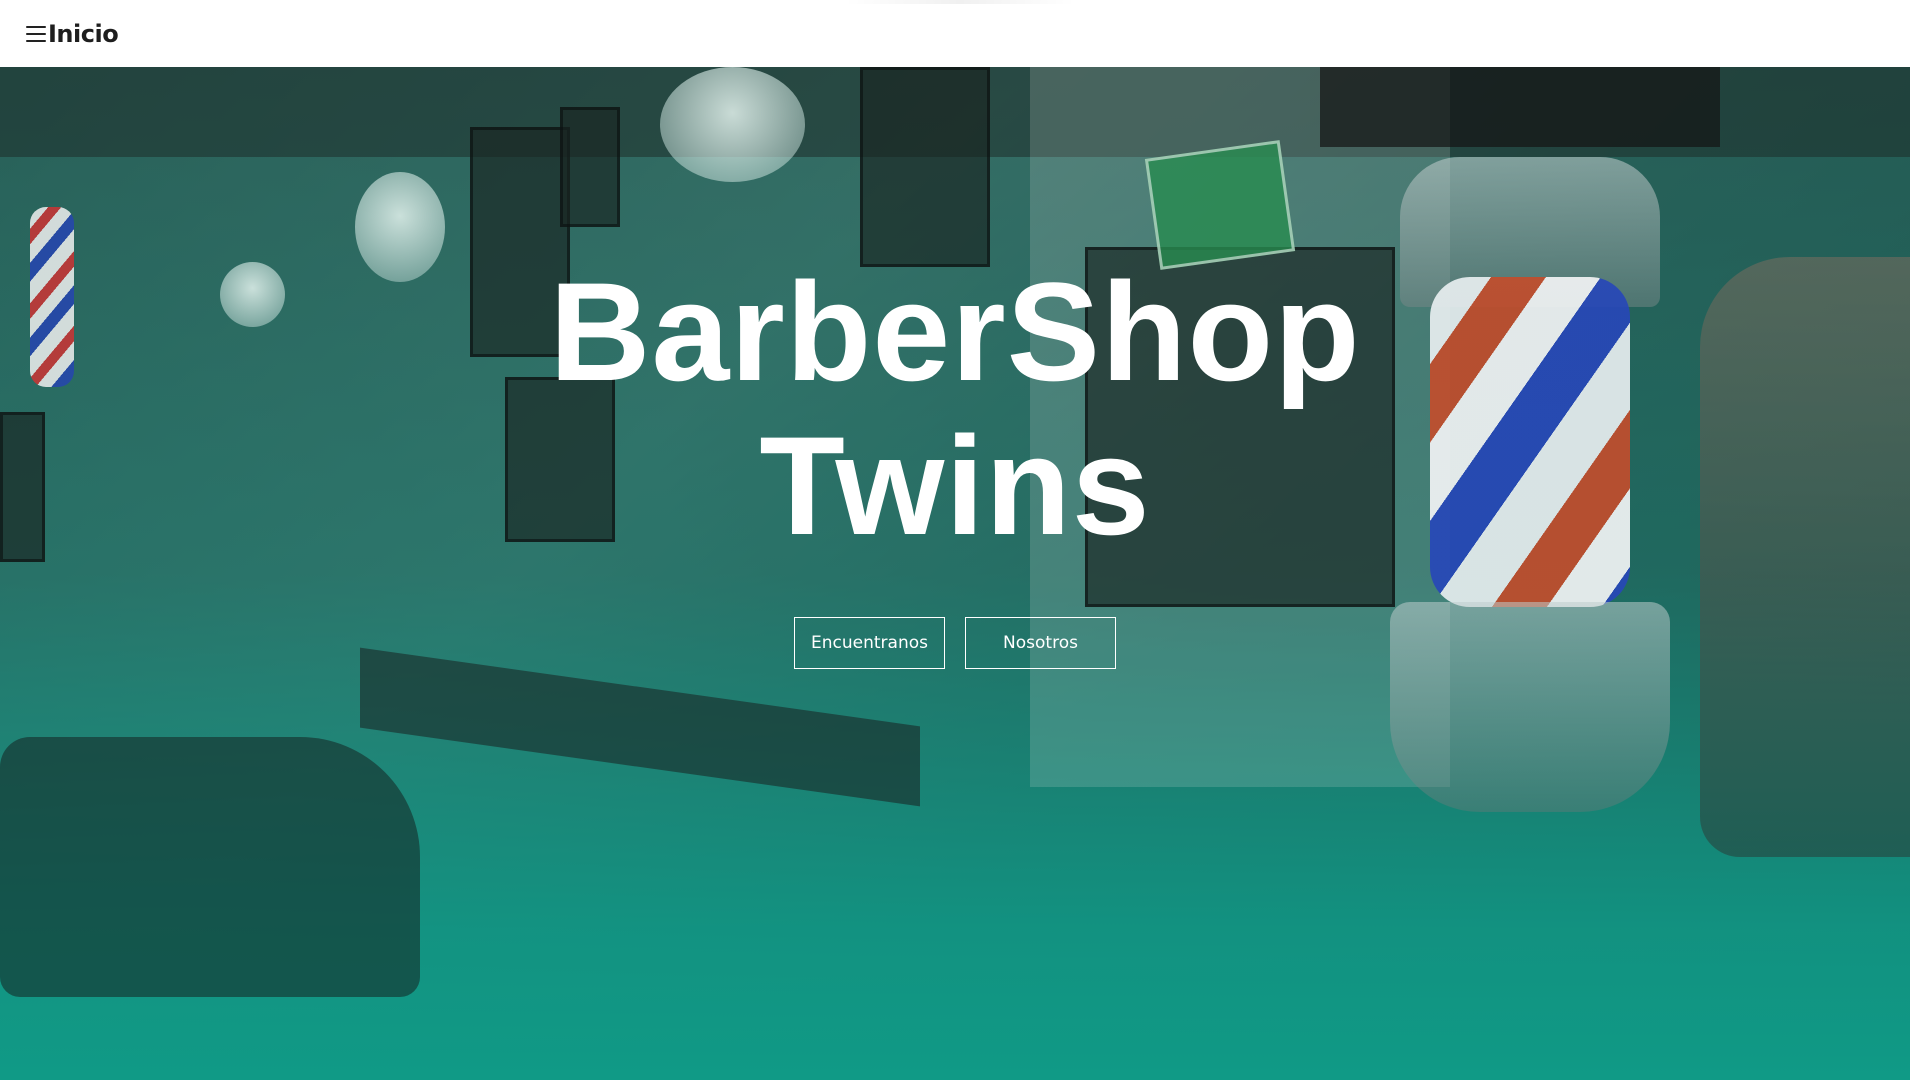 This screenshot has width=1910, height=1080. I want to click on nav-title: Inicio, so click(83, 34).